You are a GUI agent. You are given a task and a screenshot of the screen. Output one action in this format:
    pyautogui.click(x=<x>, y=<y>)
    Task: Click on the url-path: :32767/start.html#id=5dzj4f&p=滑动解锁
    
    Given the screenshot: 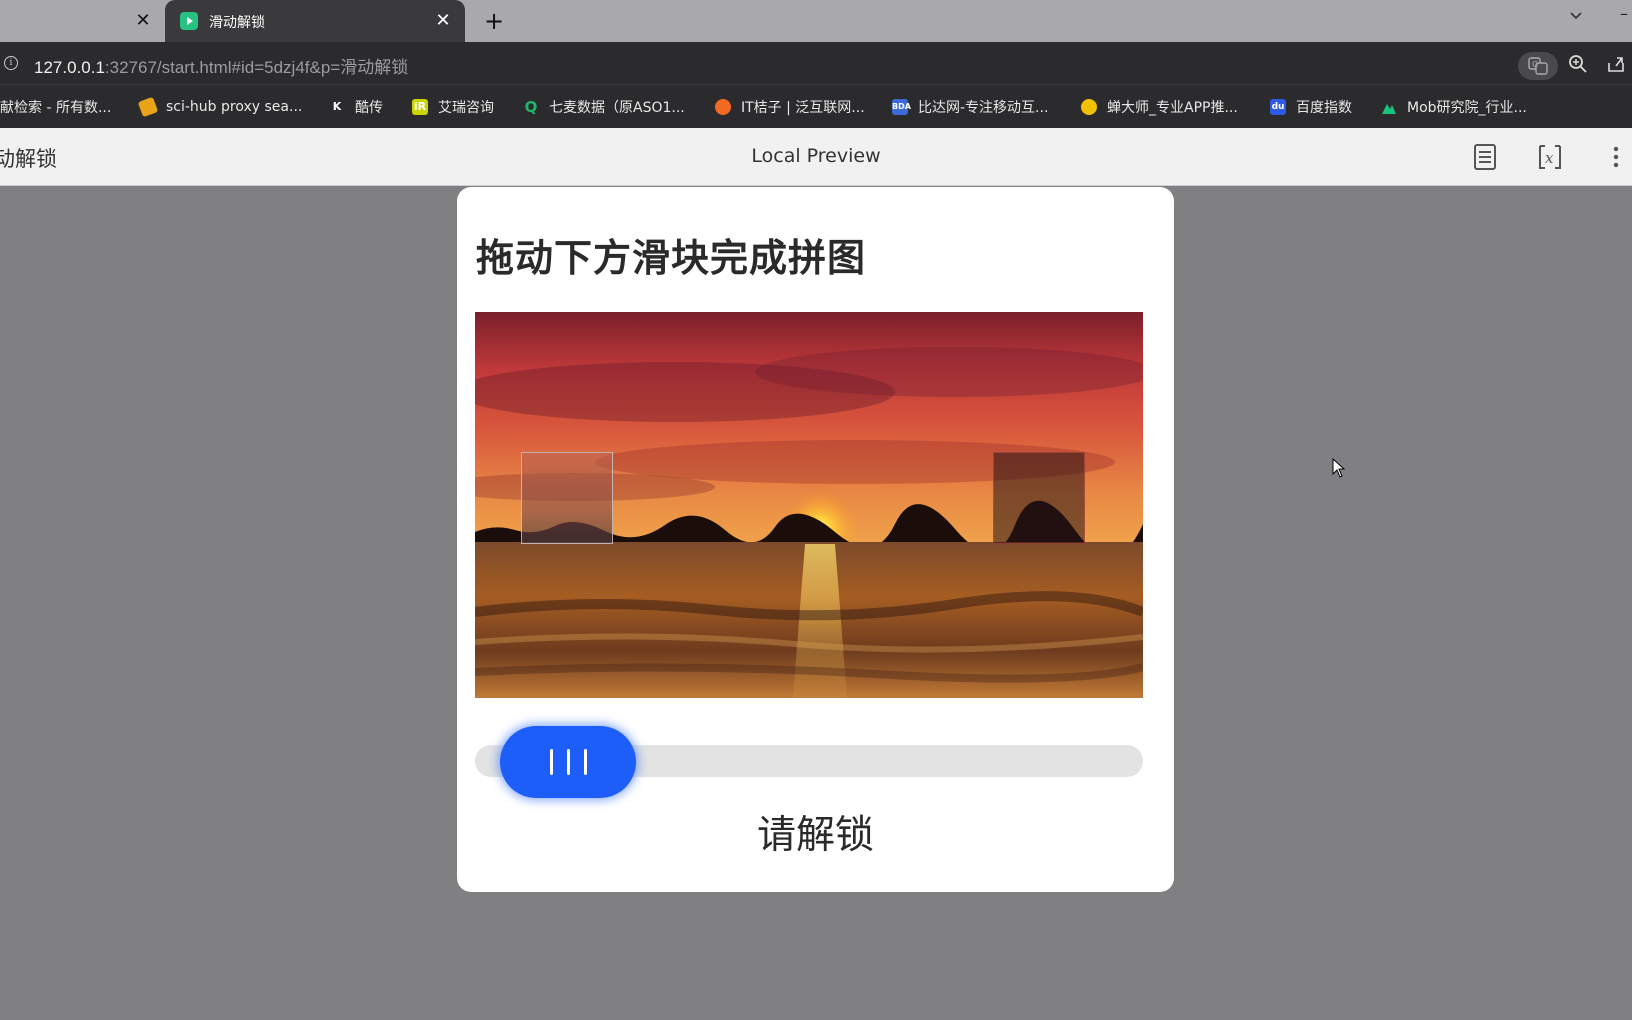 What is the action you would take?
    pyautogui.click(x=256, y=67)
    